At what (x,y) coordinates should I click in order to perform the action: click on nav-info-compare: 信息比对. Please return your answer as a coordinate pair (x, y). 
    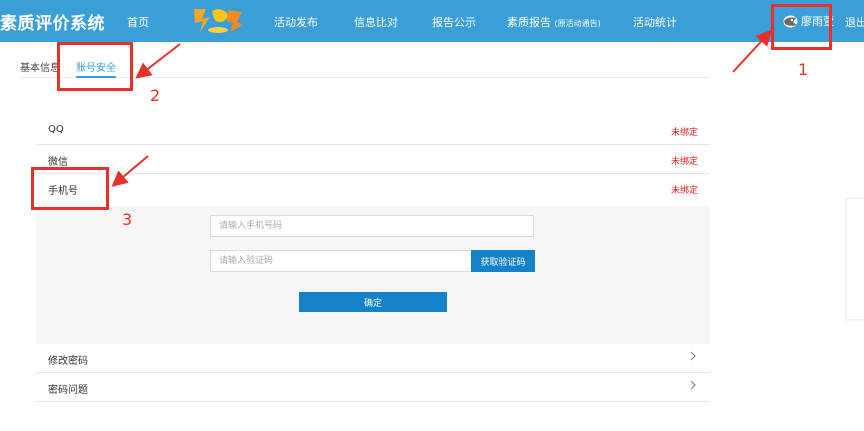
    Looking at the image, I should click on (376, 22).